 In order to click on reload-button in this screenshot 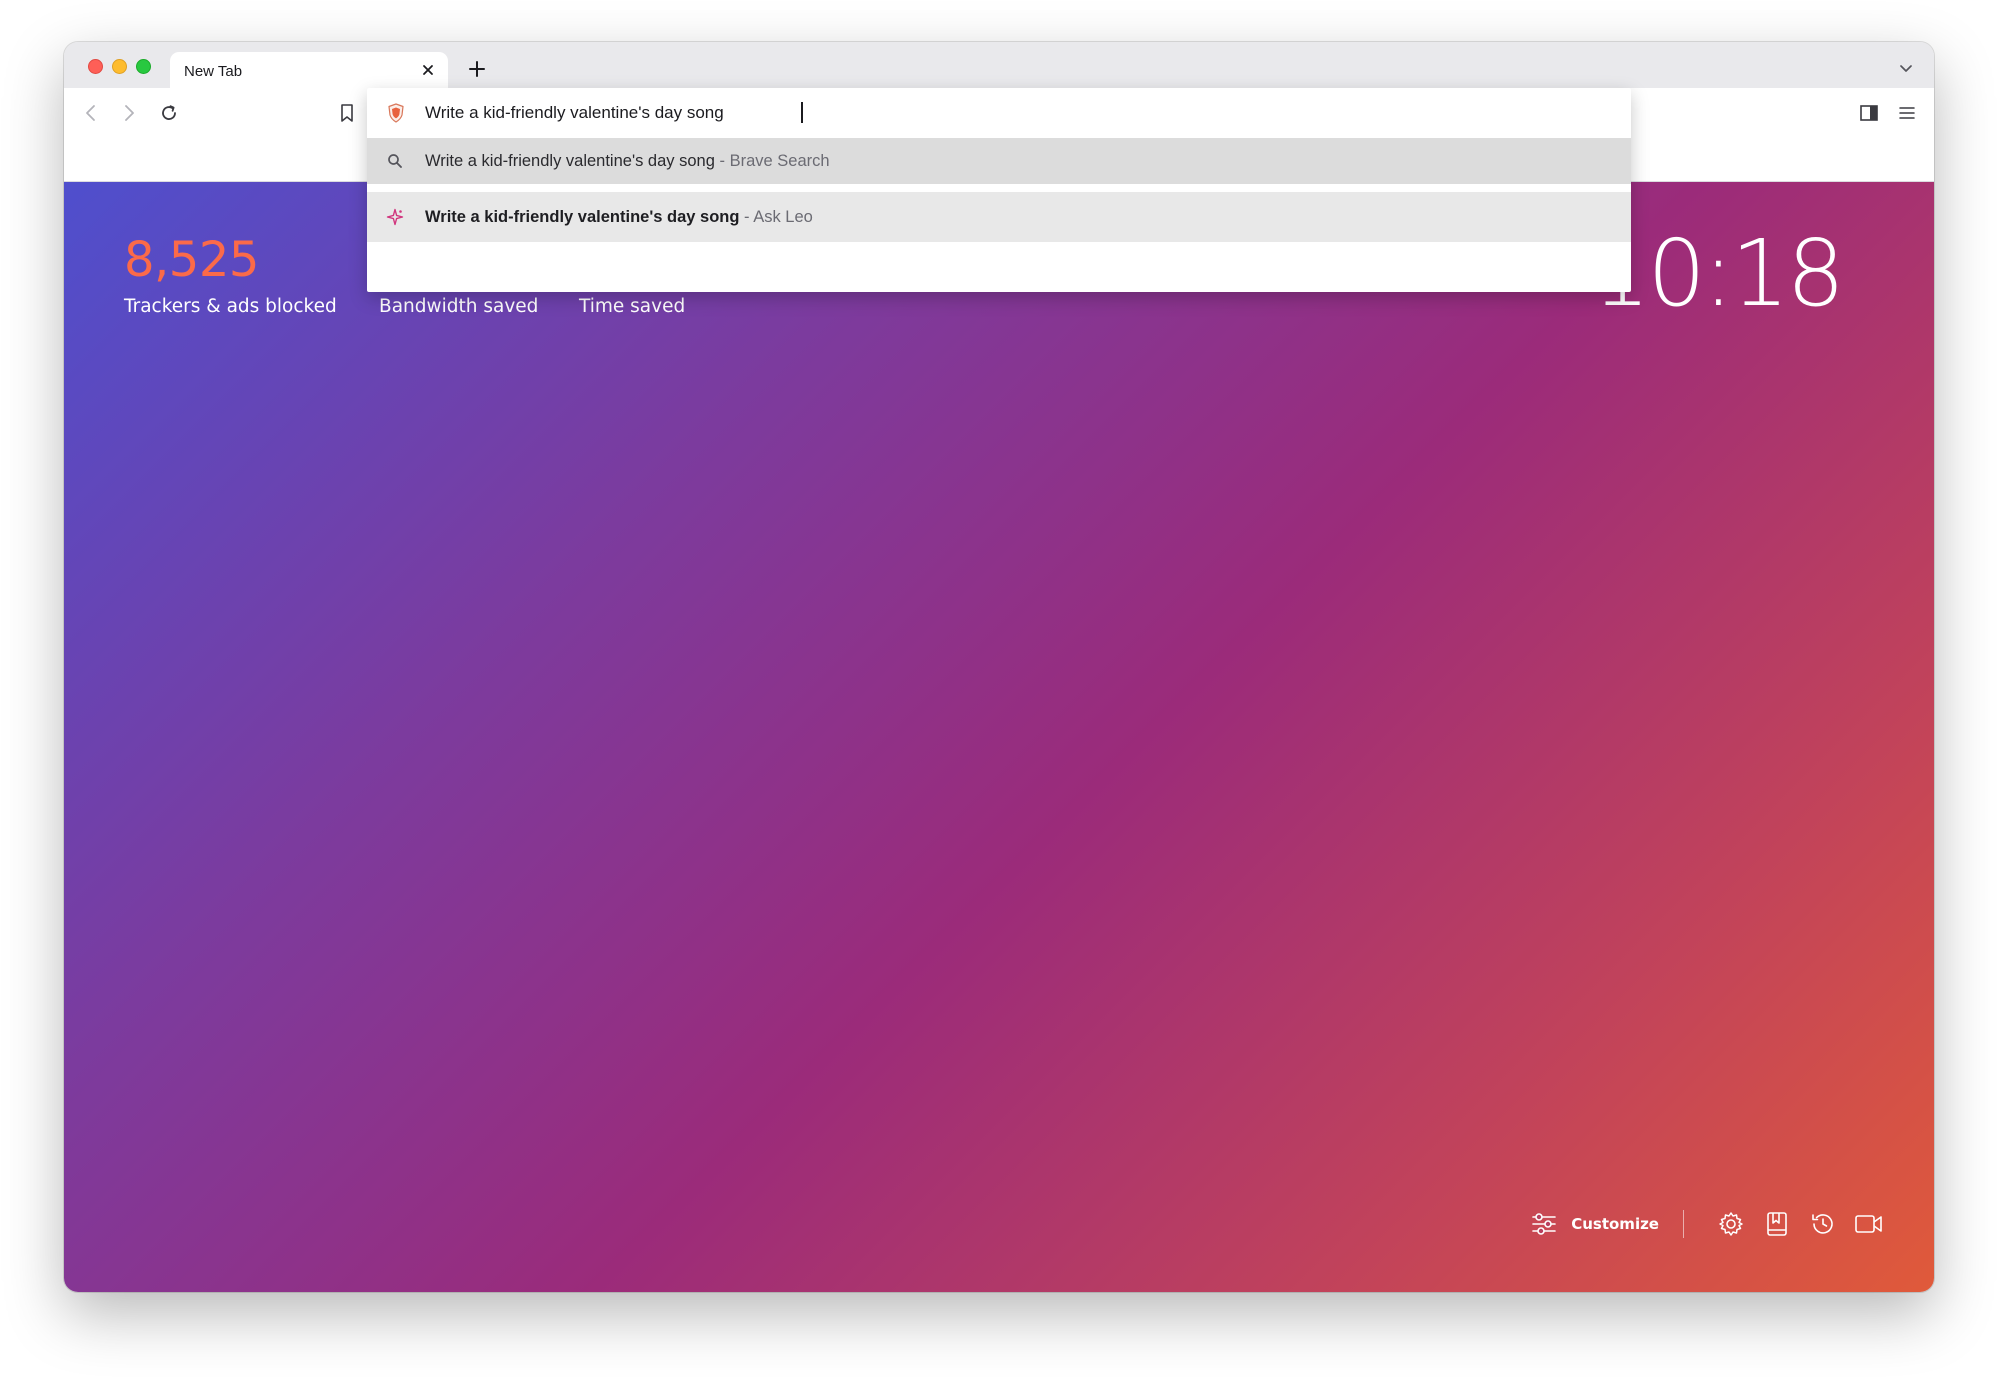, I will do `click(169, 113)`.